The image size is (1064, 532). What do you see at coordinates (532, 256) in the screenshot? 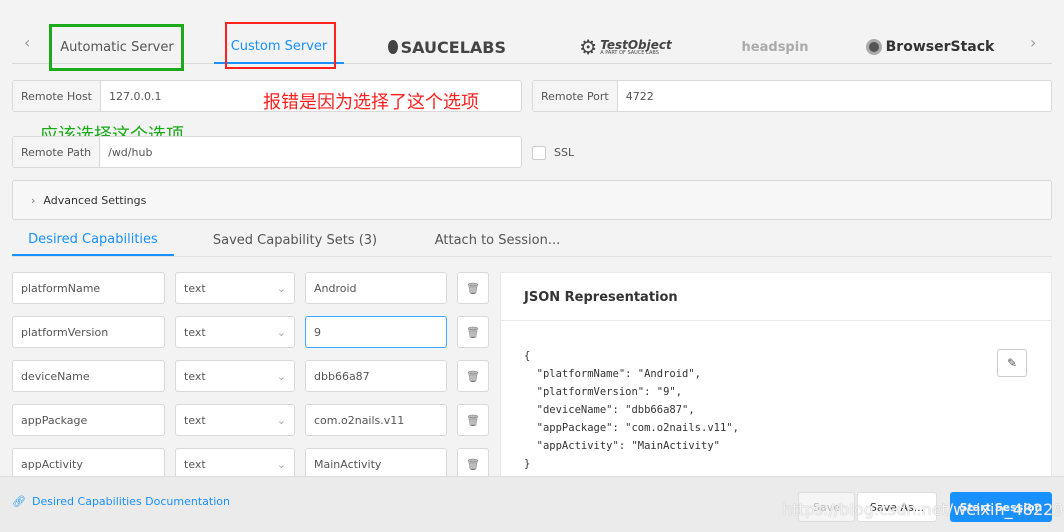
I see `tabs-divider` at bounding box center [532, 256].